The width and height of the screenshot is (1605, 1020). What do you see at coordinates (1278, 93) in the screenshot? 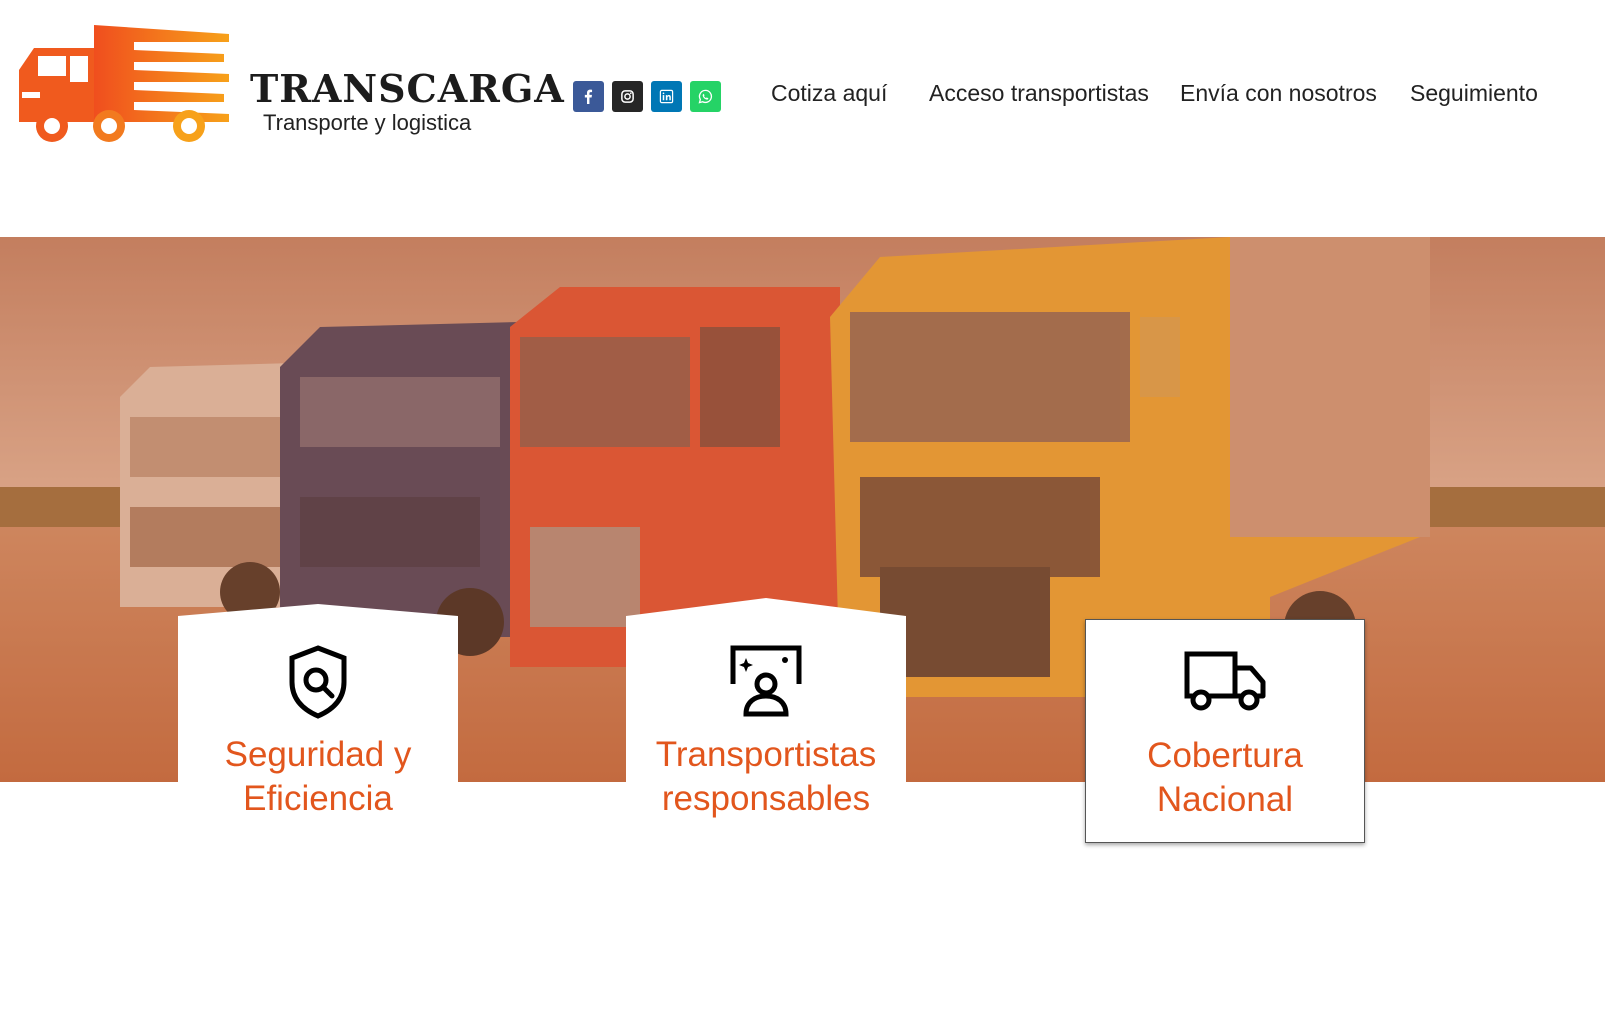
I see `nav-envia-con-nosotros: Envía con nosotros` at bounding box center [1278, 93].